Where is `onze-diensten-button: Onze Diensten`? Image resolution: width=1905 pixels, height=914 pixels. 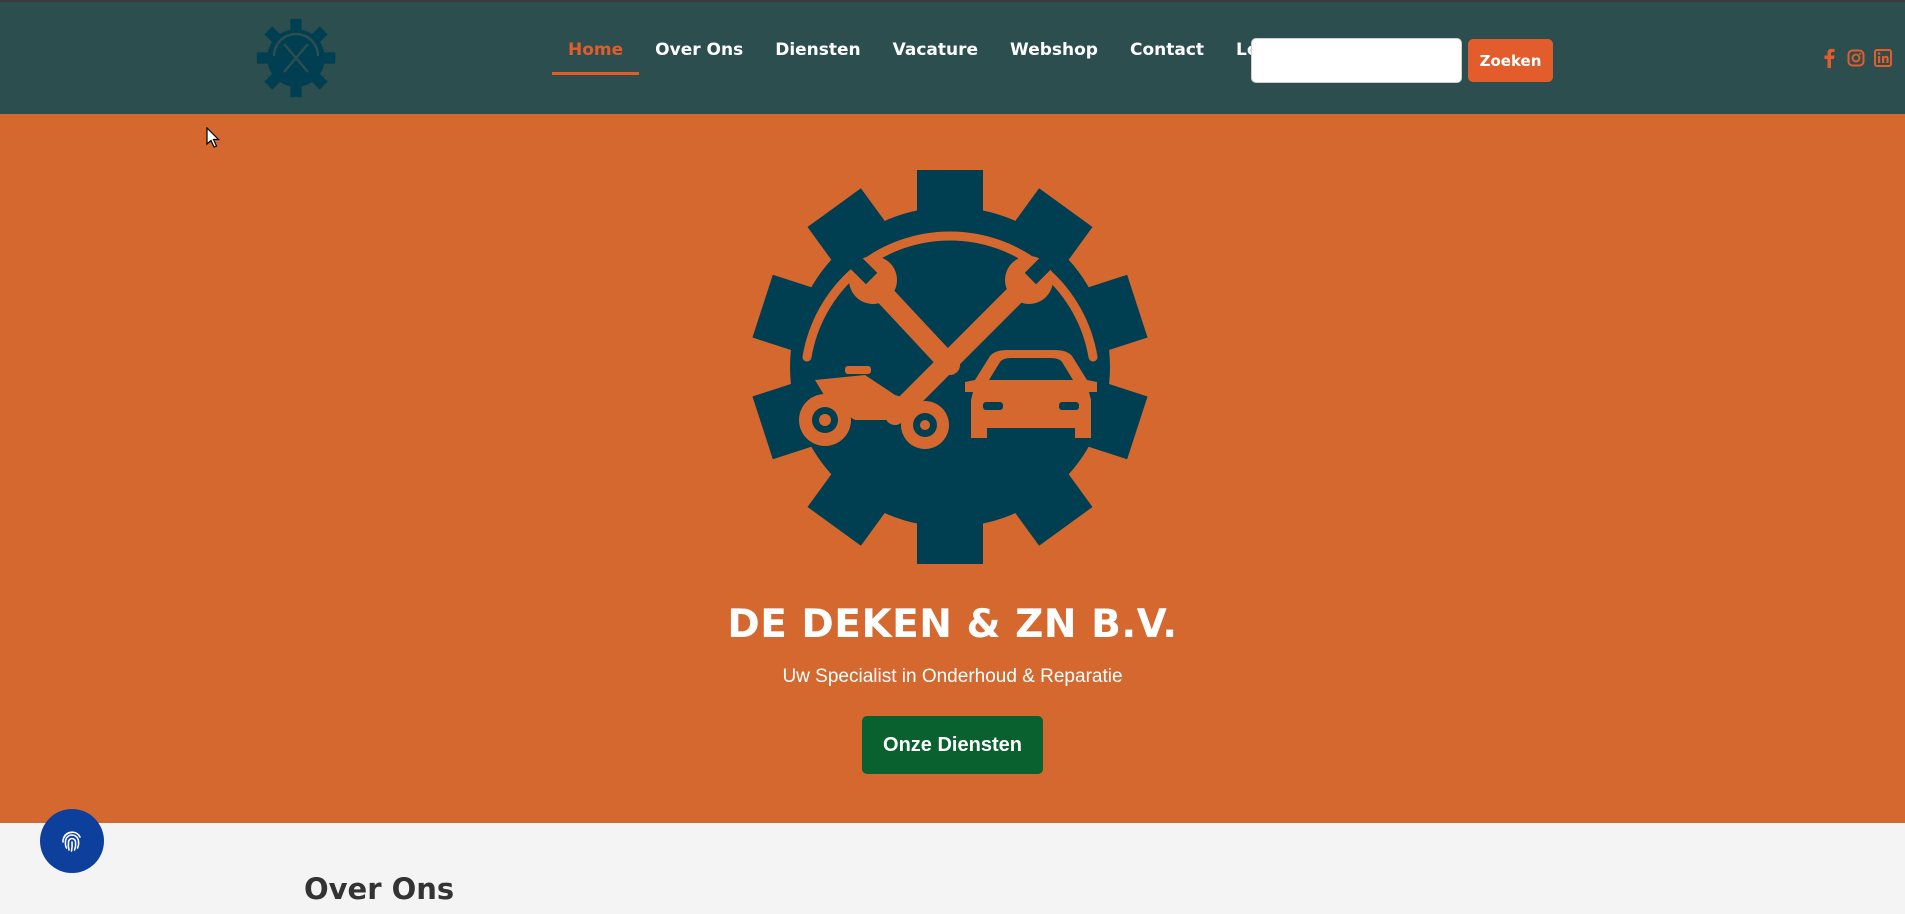 onze-diensten-button: Onze Diensten is located at coordinates (952, 745).